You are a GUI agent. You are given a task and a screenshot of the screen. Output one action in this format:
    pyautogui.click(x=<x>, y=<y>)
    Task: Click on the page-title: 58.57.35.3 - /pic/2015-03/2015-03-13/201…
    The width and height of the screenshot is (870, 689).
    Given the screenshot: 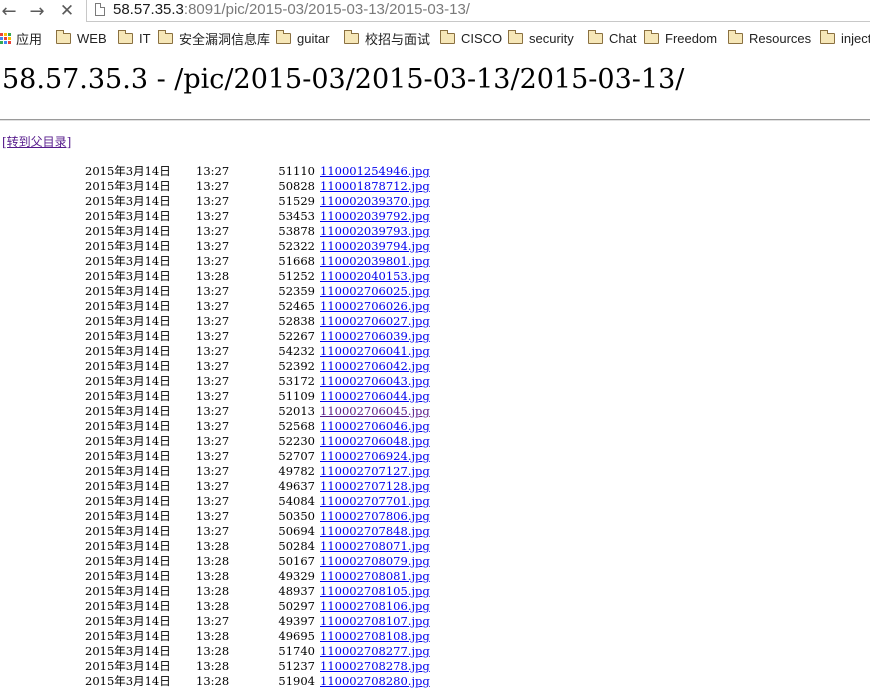 What is the action you would take?
    pyautogui.click(x=343, y=79)
    